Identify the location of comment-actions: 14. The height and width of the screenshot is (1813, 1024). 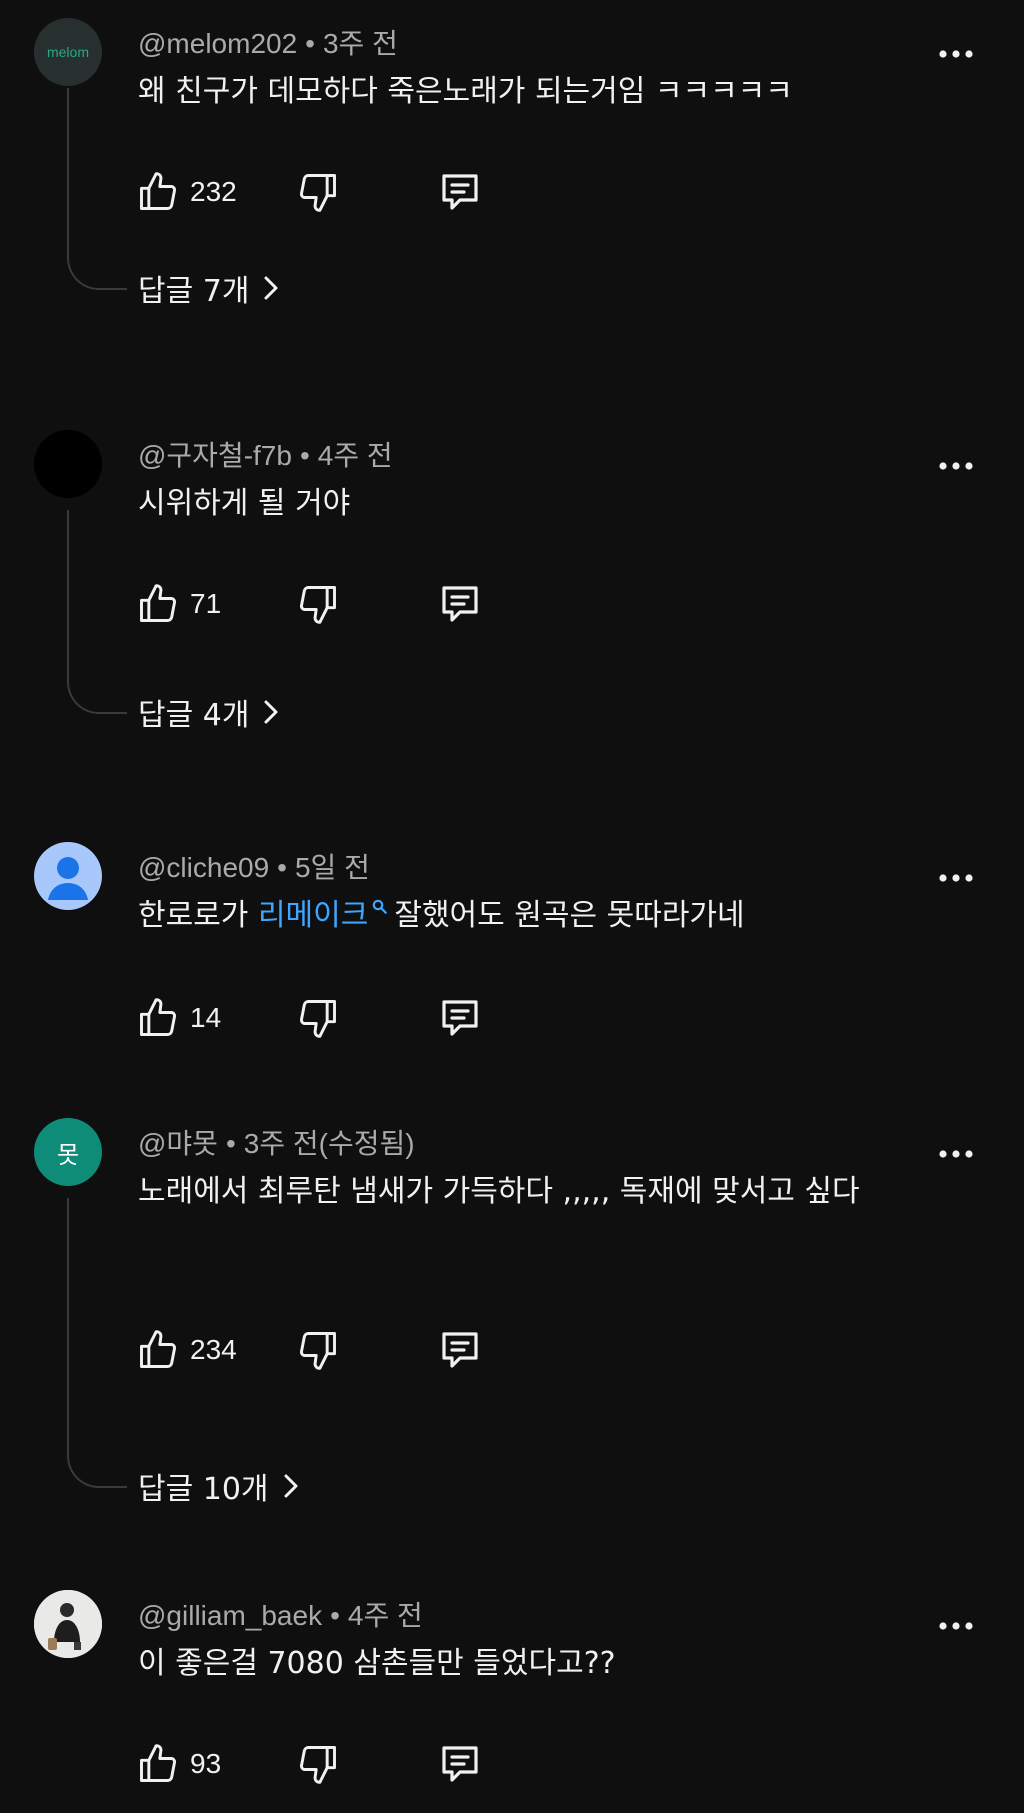
(316, 1018).